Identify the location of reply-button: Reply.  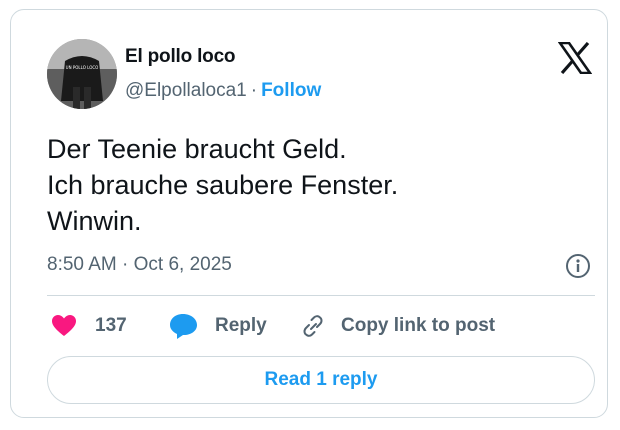
(218, 326).